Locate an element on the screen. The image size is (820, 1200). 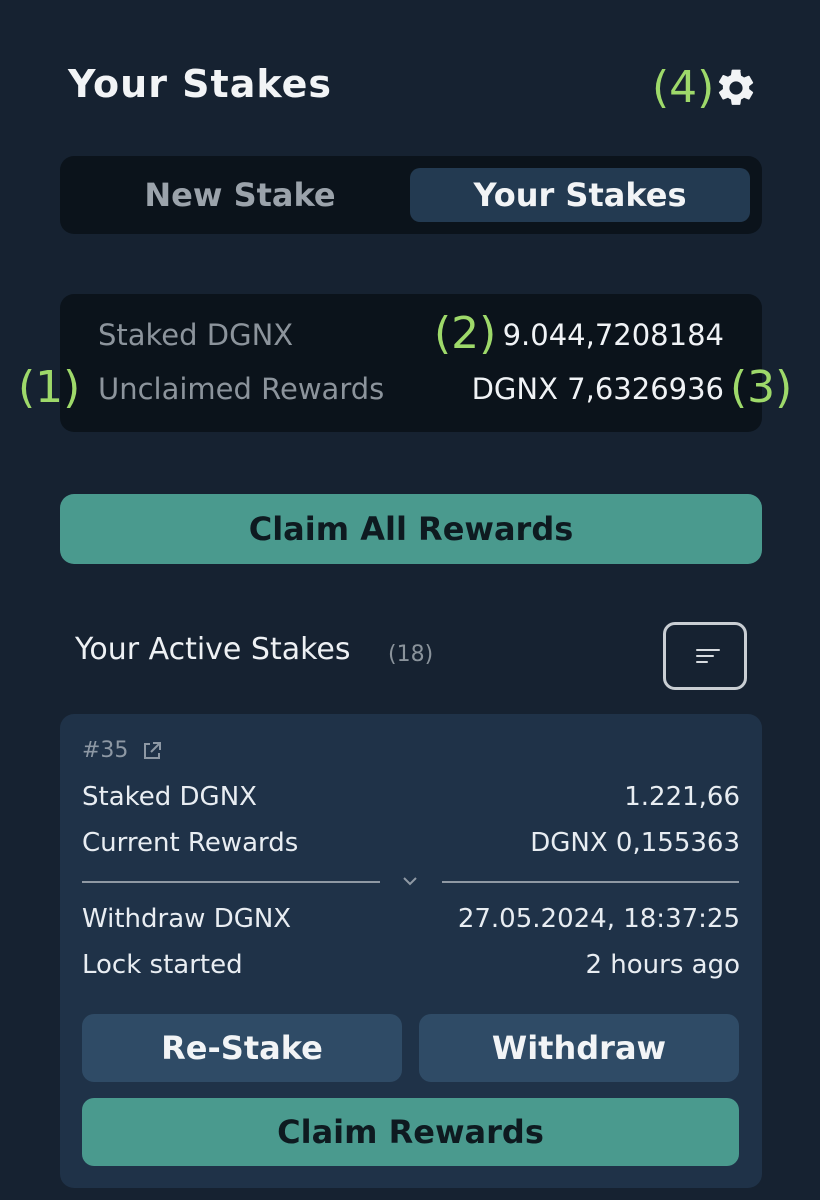
claim-all-rewards-button: Claim All Rewards is located at coordinates (411, 529).